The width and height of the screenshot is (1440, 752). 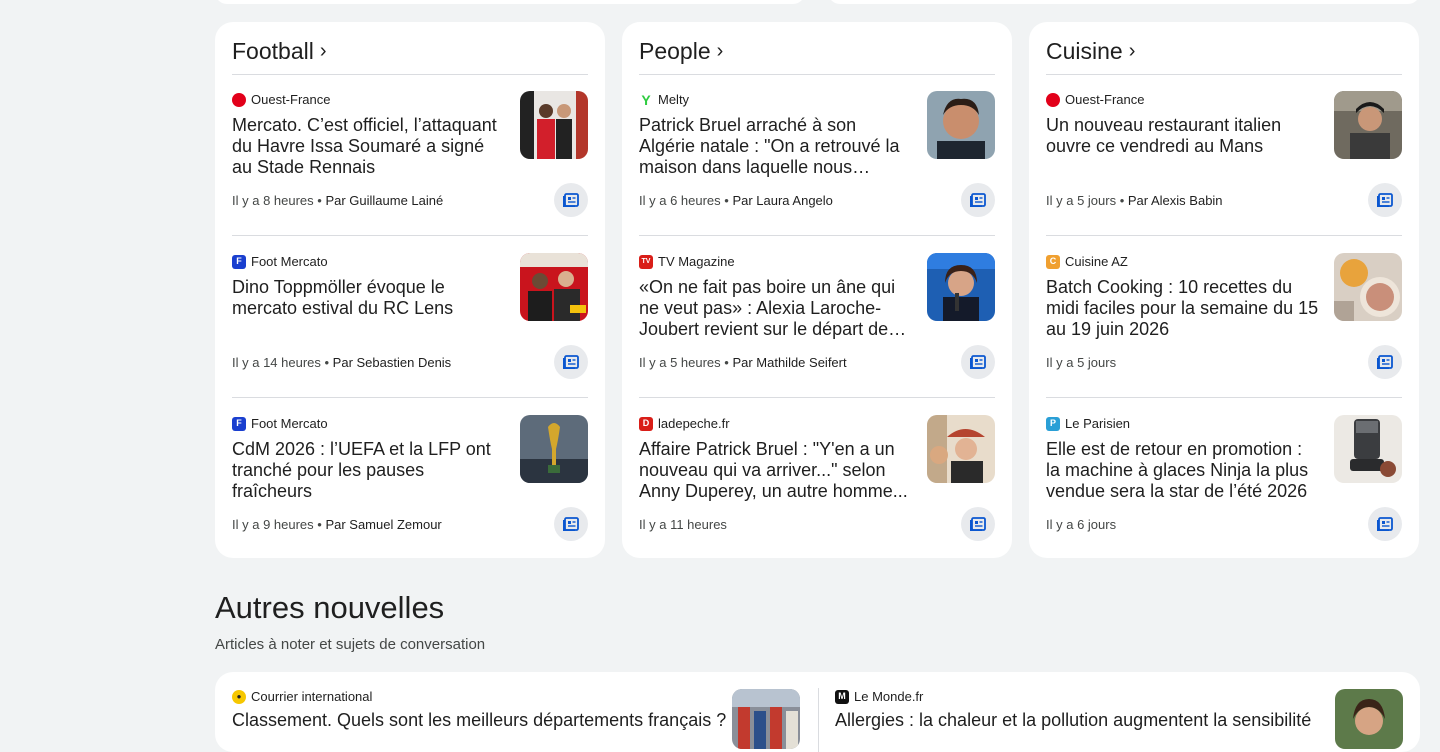 I want to click on article-meta: Il y a 9 heures • Par Samuel Zemour, so click(x=337, y=524).